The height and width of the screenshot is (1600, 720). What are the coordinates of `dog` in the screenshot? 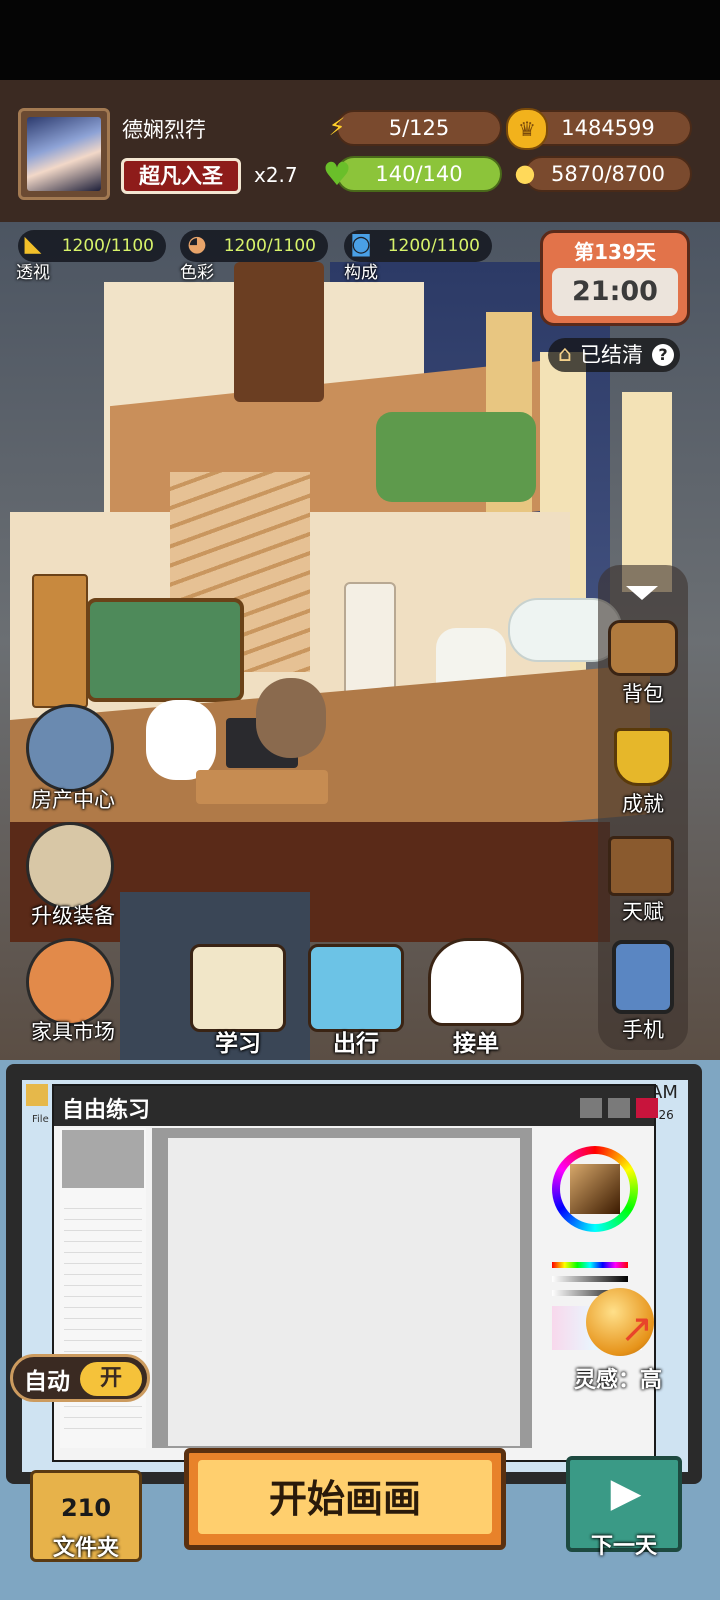 It's located at (181, 740).